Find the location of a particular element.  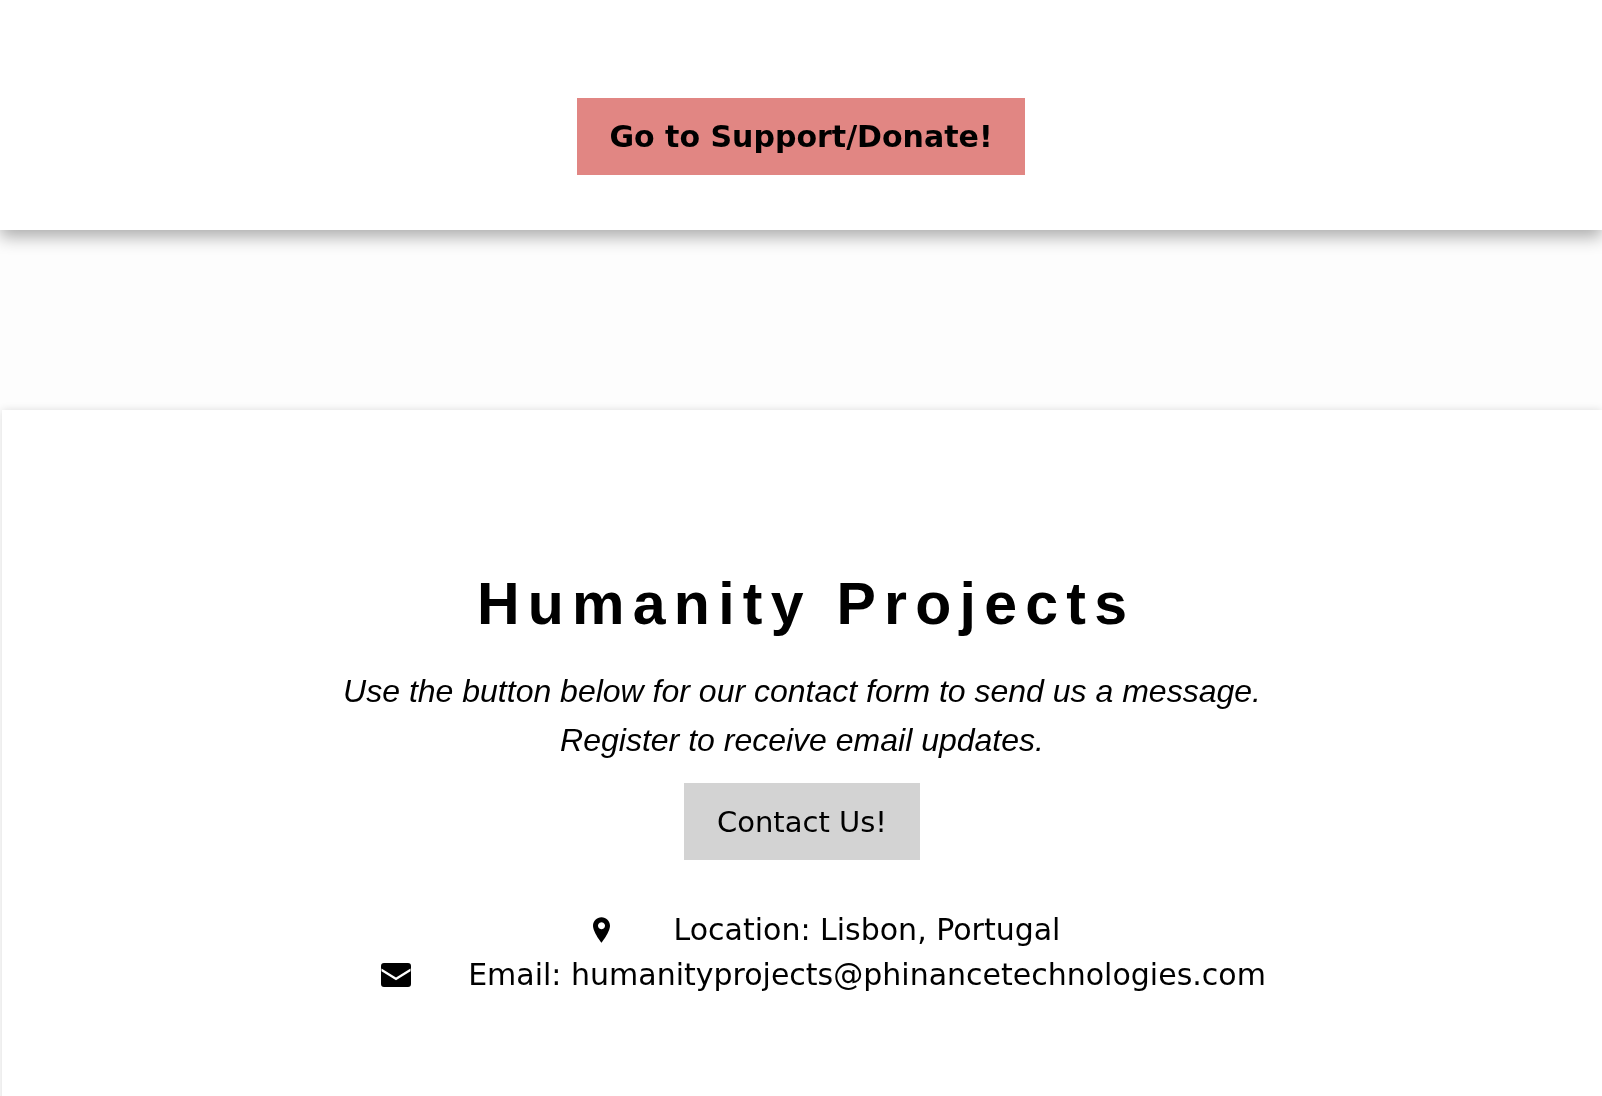

envelope-icon is located at coordinates (396, 974).